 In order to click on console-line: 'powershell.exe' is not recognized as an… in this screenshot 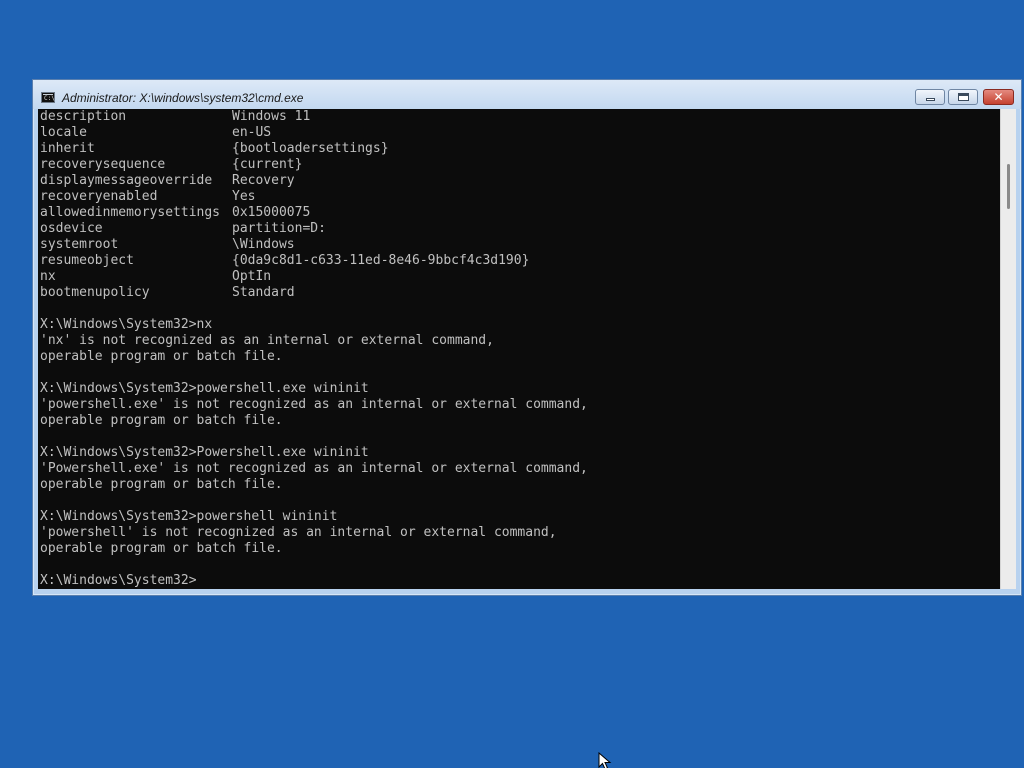, I will do `click(314, 404)`.